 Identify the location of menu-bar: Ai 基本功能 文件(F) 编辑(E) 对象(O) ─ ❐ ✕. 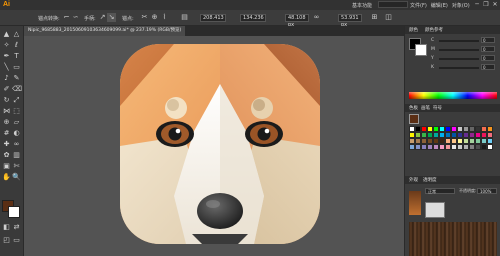
(250, 5).